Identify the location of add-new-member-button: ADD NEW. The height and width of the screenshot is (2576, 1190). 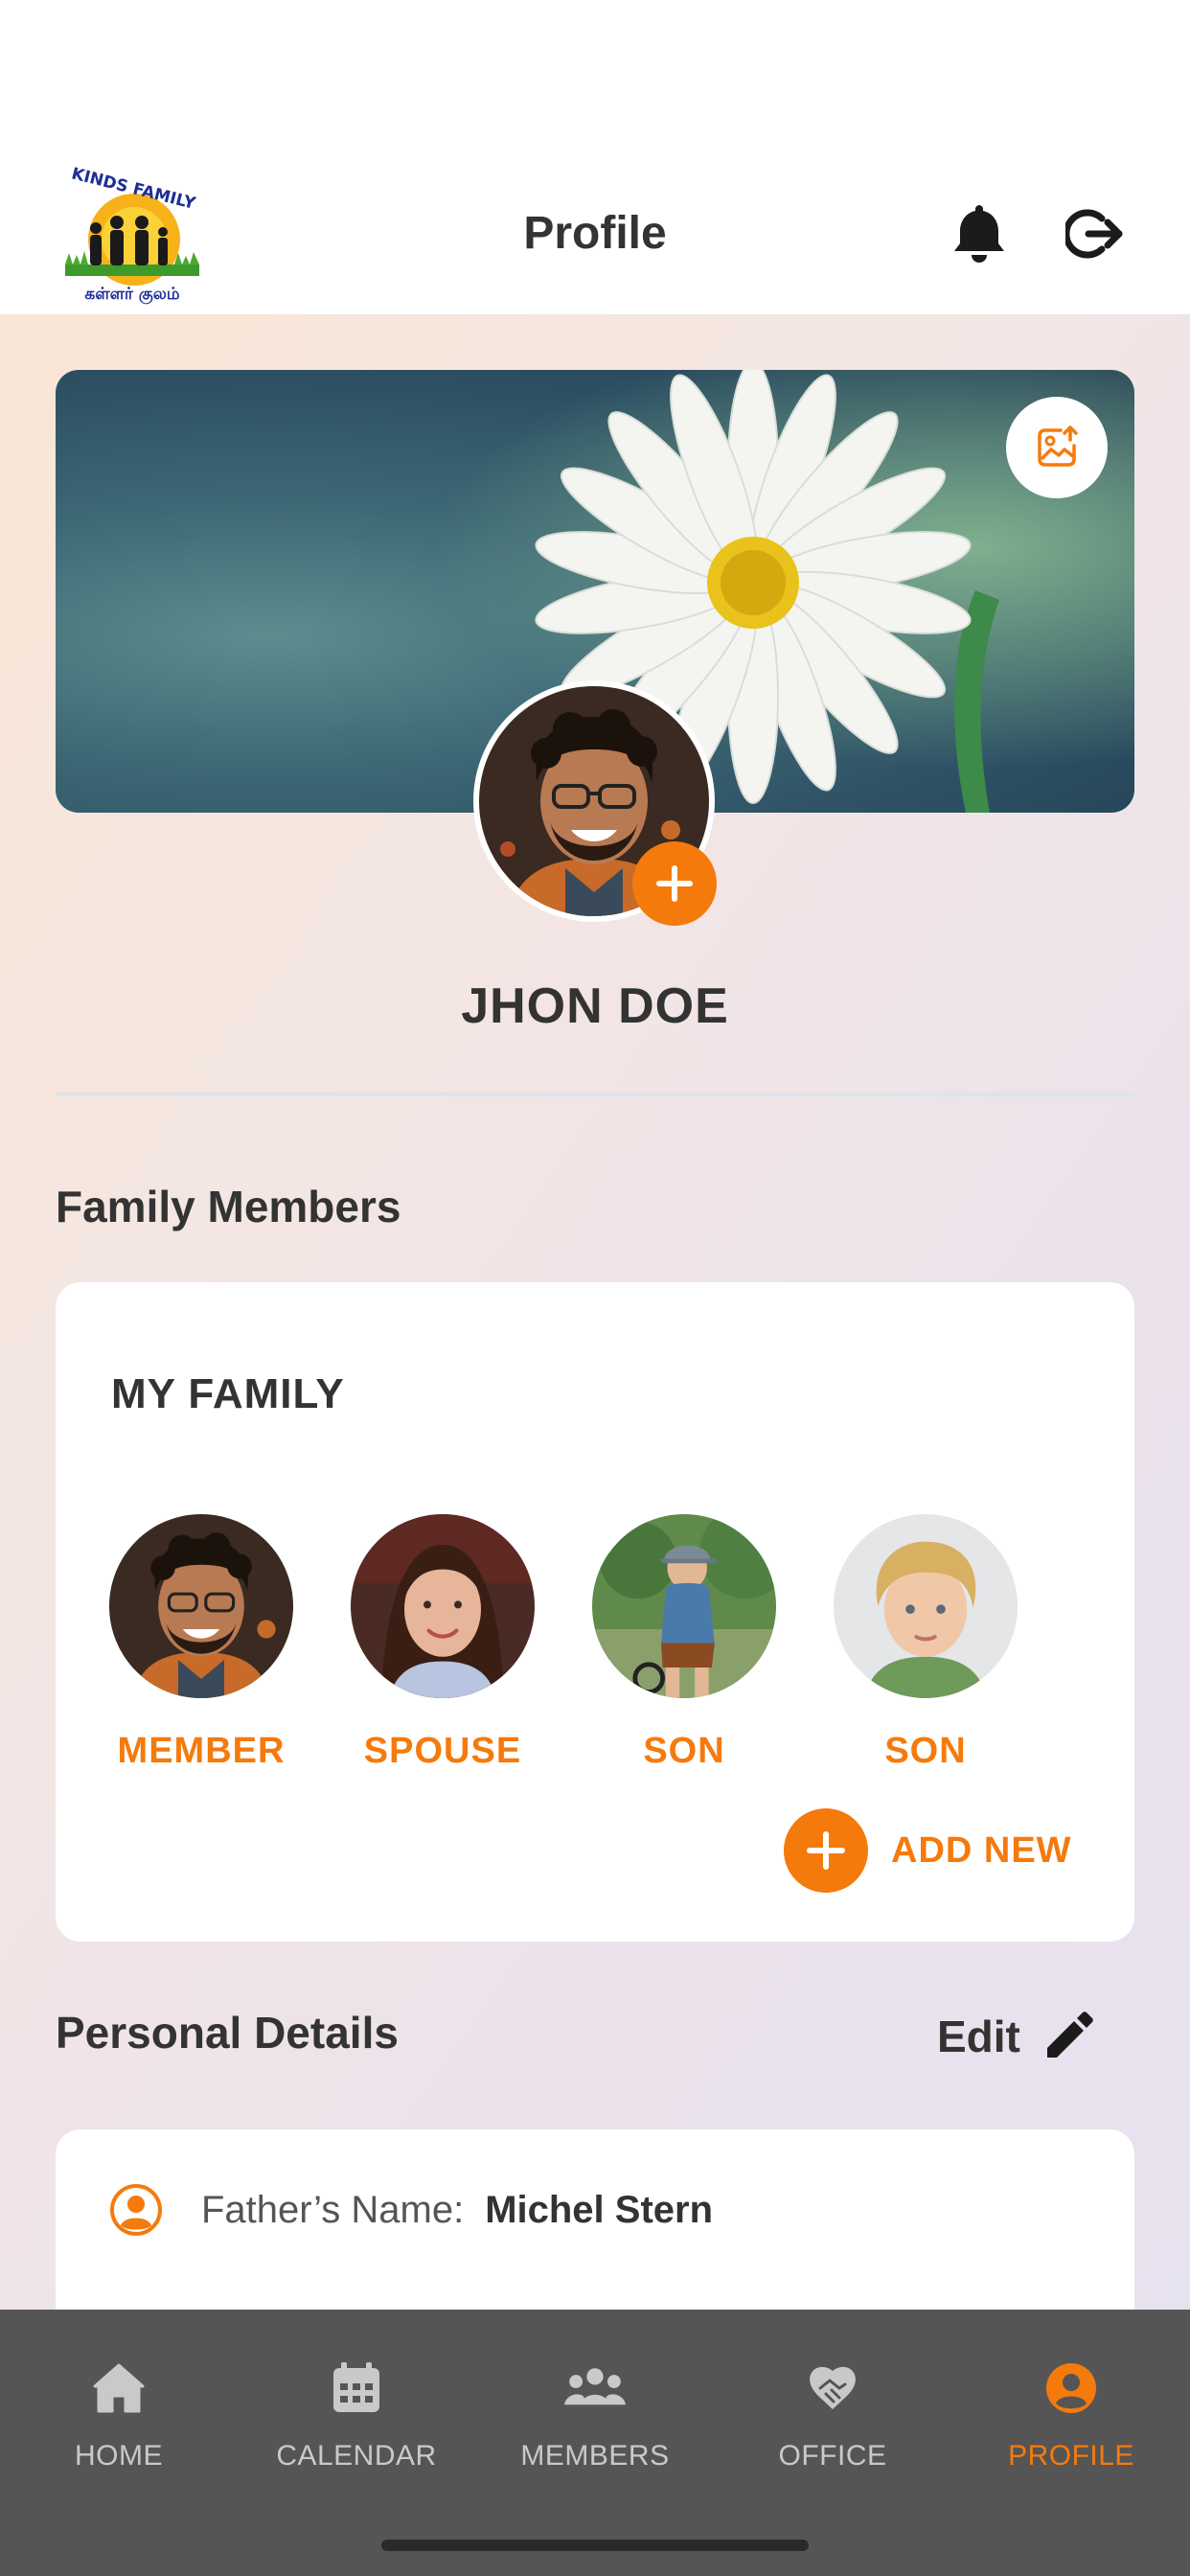
(928, 1851).